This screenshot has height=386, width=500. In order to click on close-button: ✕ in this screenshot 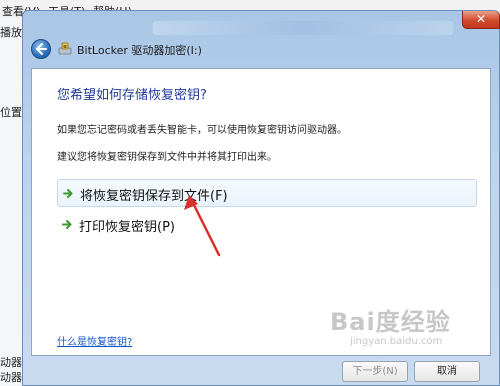, I will do `click(481, 20)`.